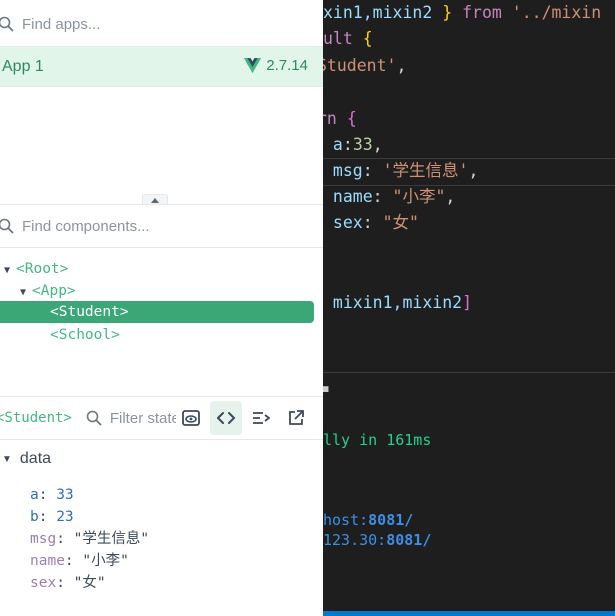 The image size is (615, 616). I want to click on code-line: ult {, so click(348, 39).